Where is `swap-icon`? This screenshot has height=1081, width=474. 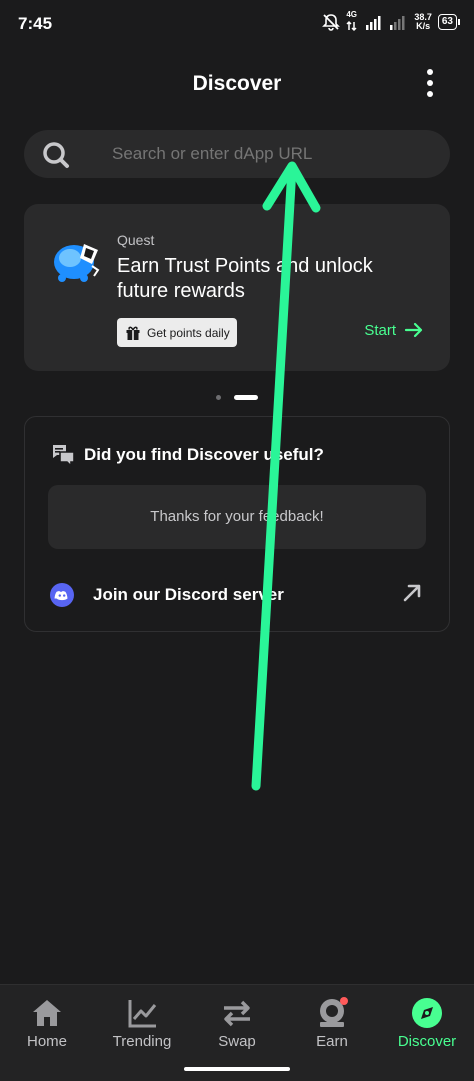 swap-icon is located at coordinates (237, 1013).